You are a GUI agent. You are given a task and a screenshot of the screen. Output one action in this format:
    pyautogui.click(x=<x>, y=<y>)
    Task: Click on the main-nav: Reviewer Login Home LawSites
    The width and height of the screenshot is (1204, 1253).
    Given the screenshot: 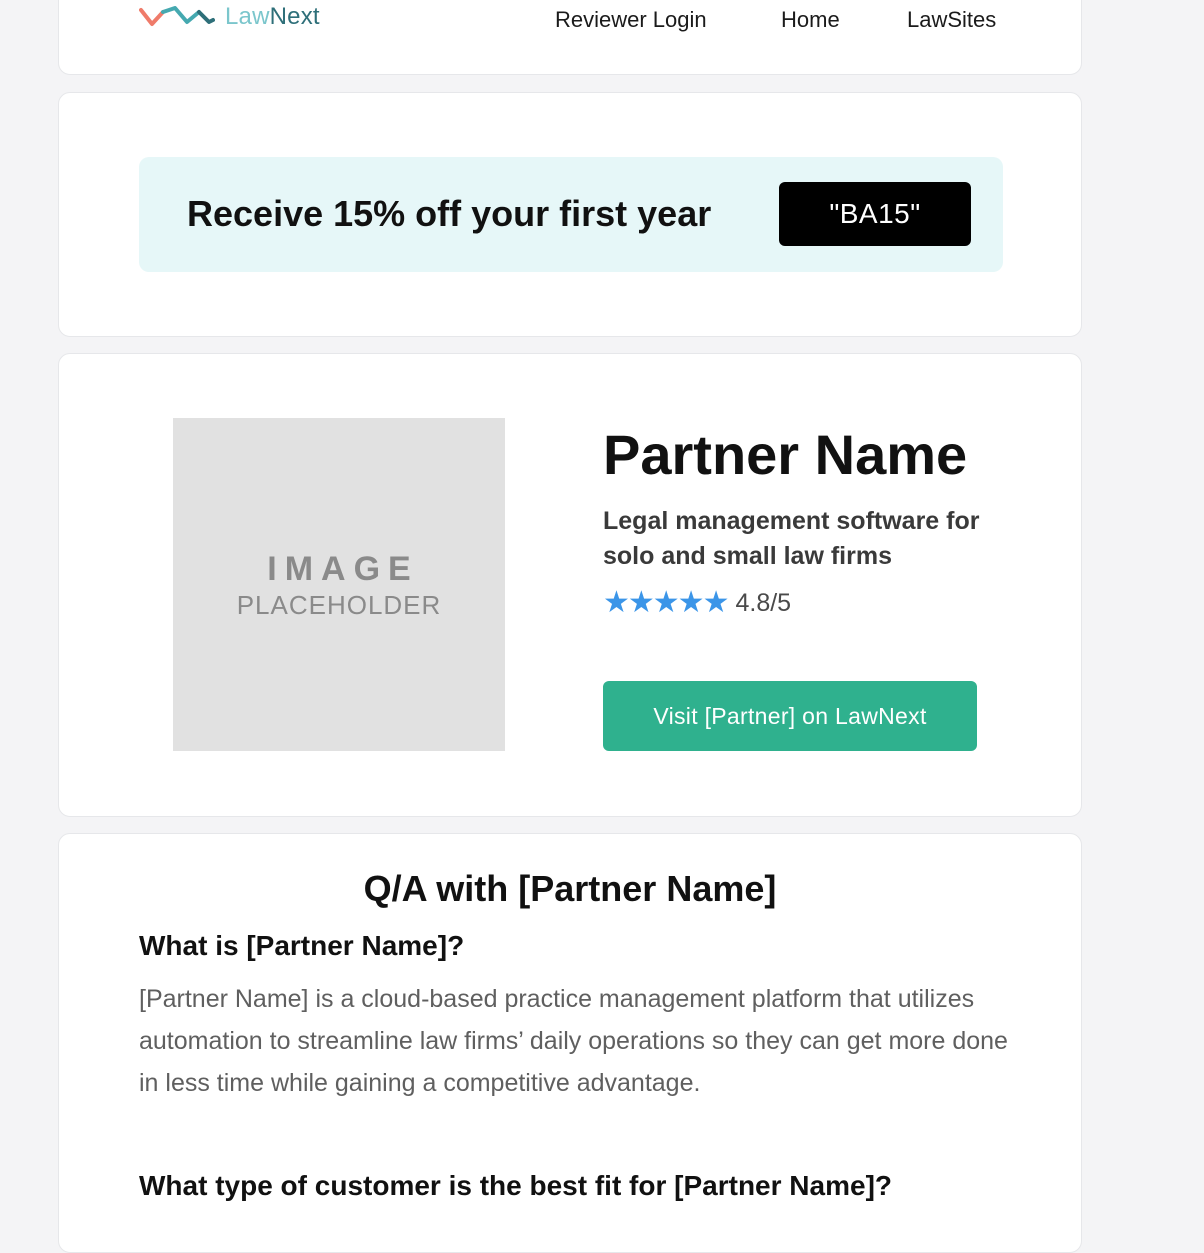 What is the action you would take?
    pyautogui.click(x=570, y=22)
    